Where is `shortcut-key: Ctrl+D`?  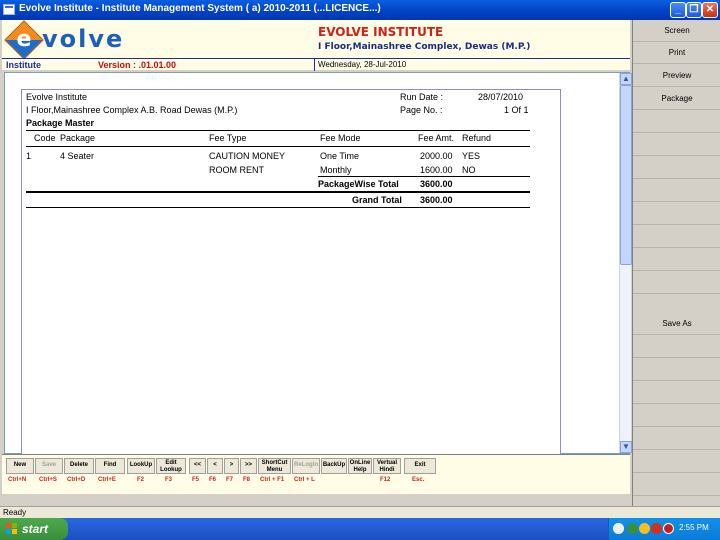 shortcut-key: Ctrl+D is located at coordinates (76, 480).